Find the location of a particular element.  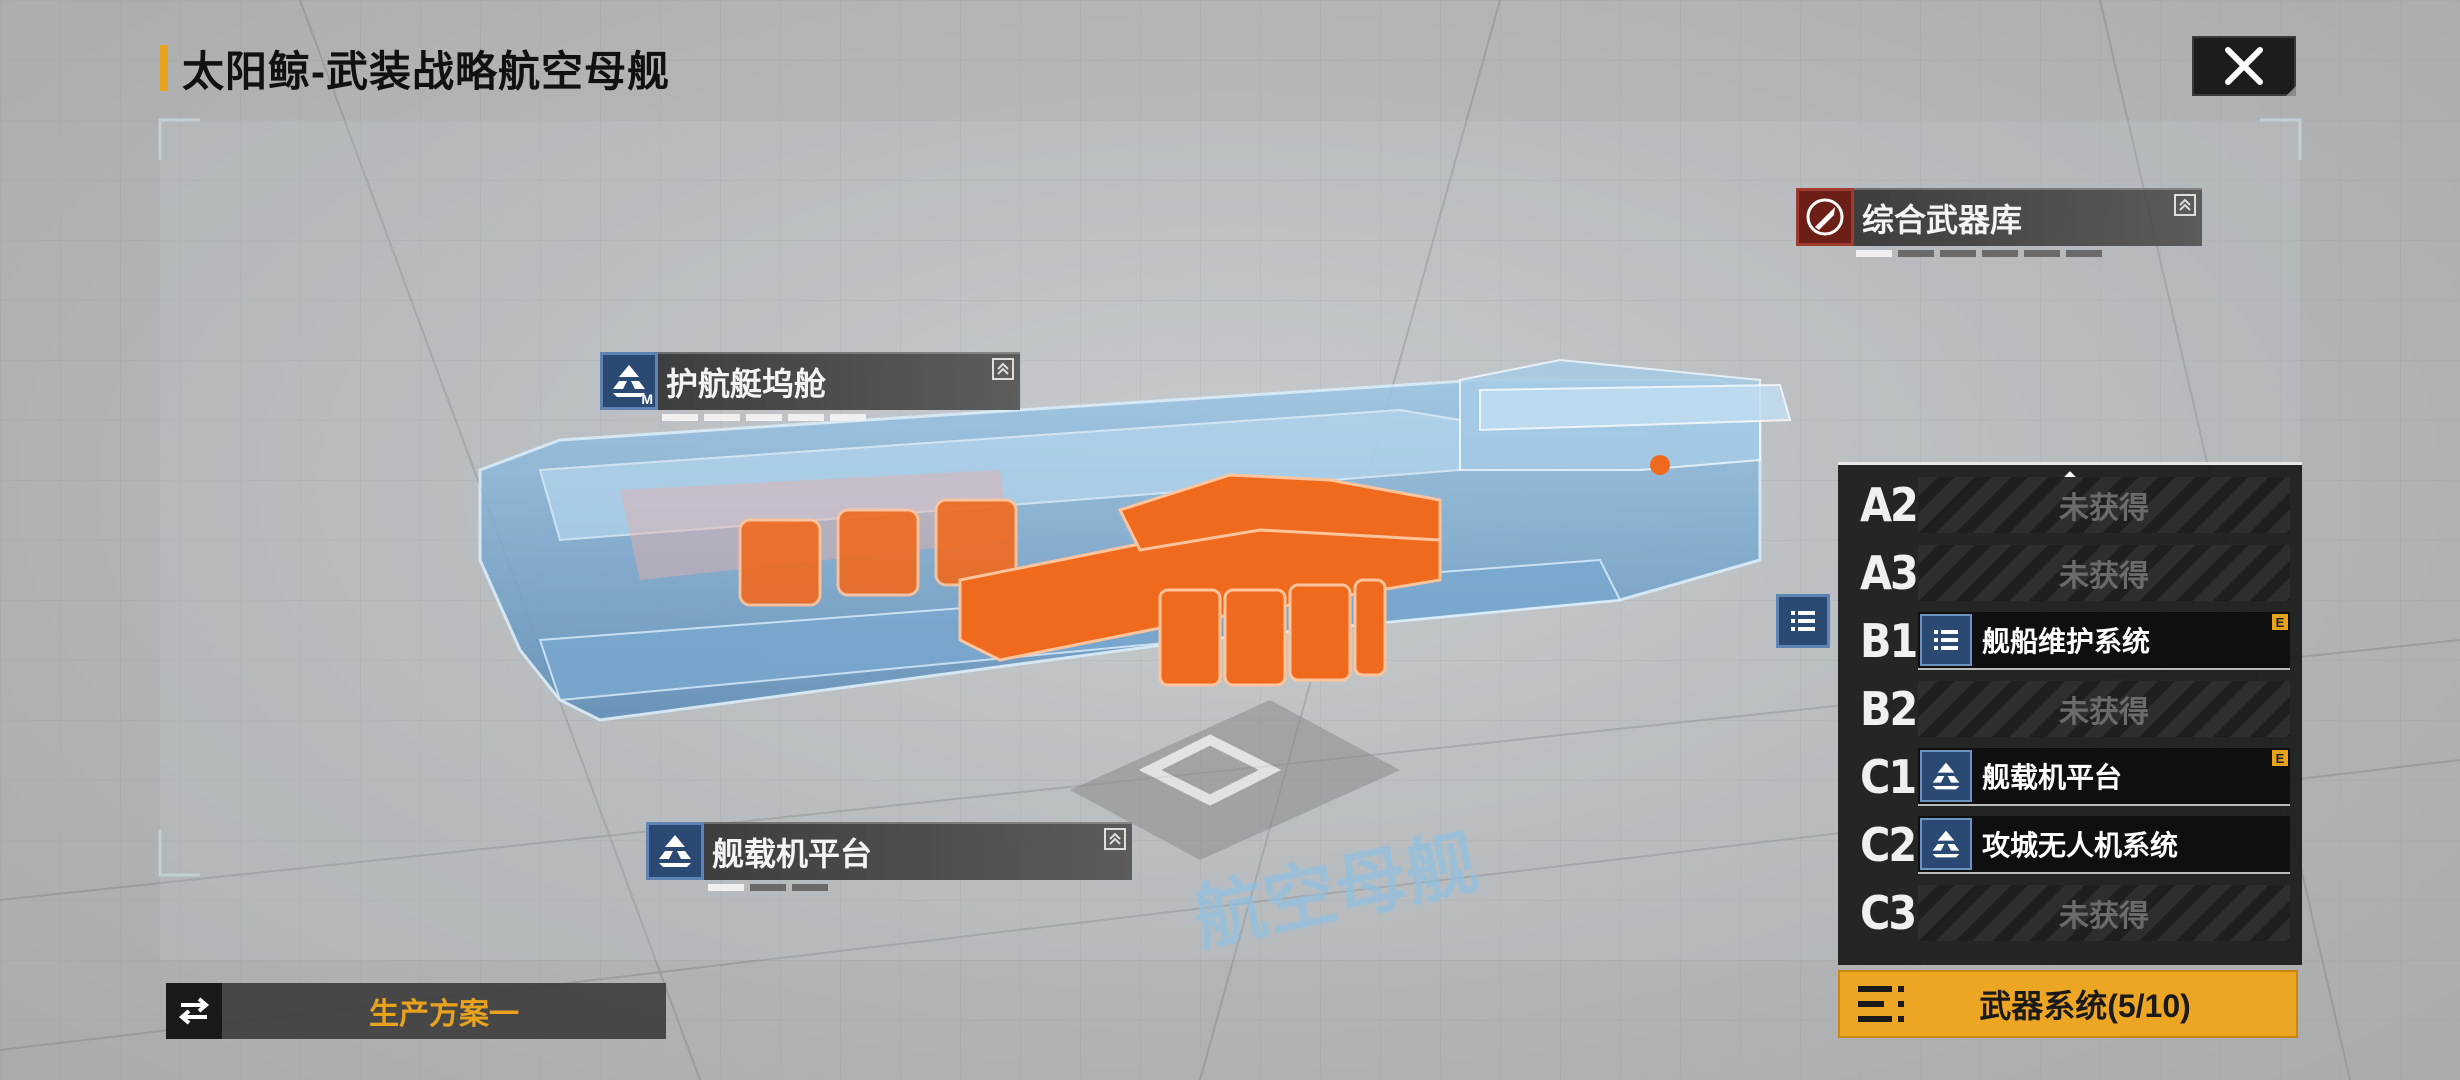

slot-row: C1 舰载机平台 E is located at coordinates (2070, 777).